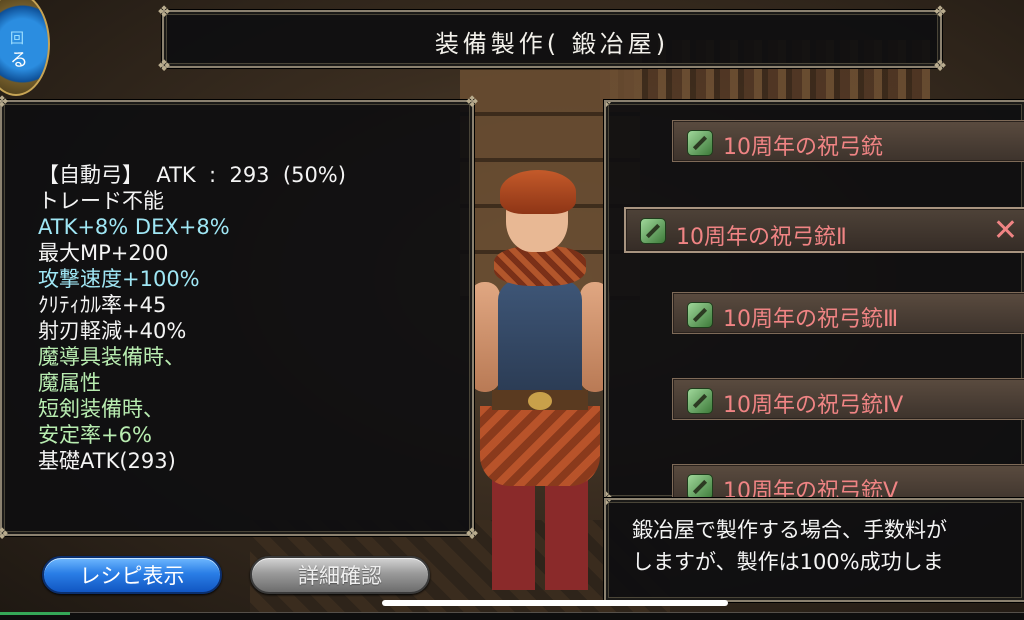 The image size is (1024, 620). Describe the element at coordinates (35, 613) in the screenshot. I see `bottom-progress-indicator` at that location.